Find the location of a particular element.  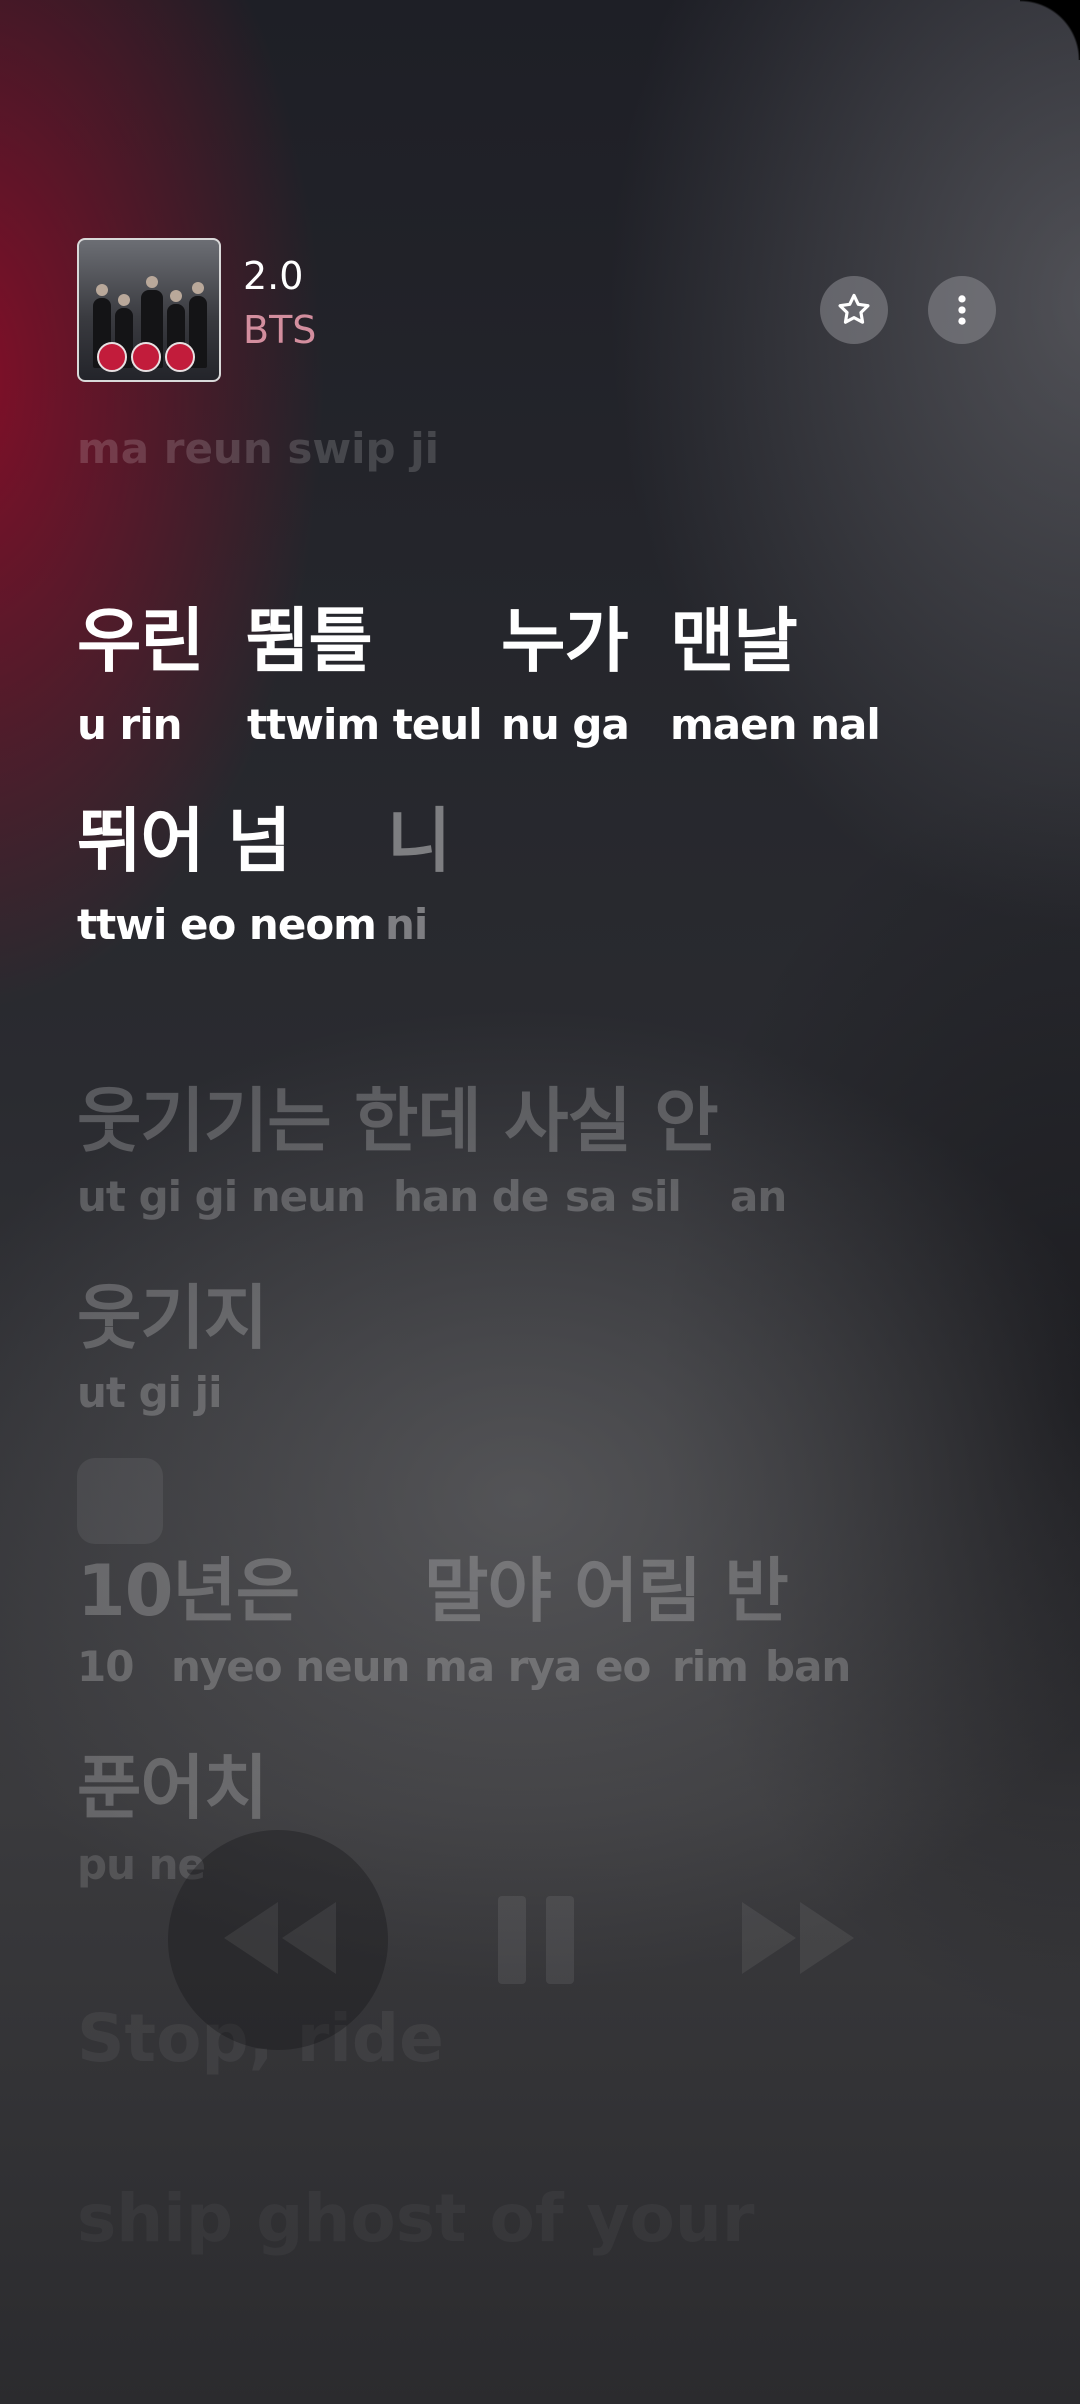

lyric-line-korean: 웃기기는 한데 사실 안 is located at coordinates (398, 1121).